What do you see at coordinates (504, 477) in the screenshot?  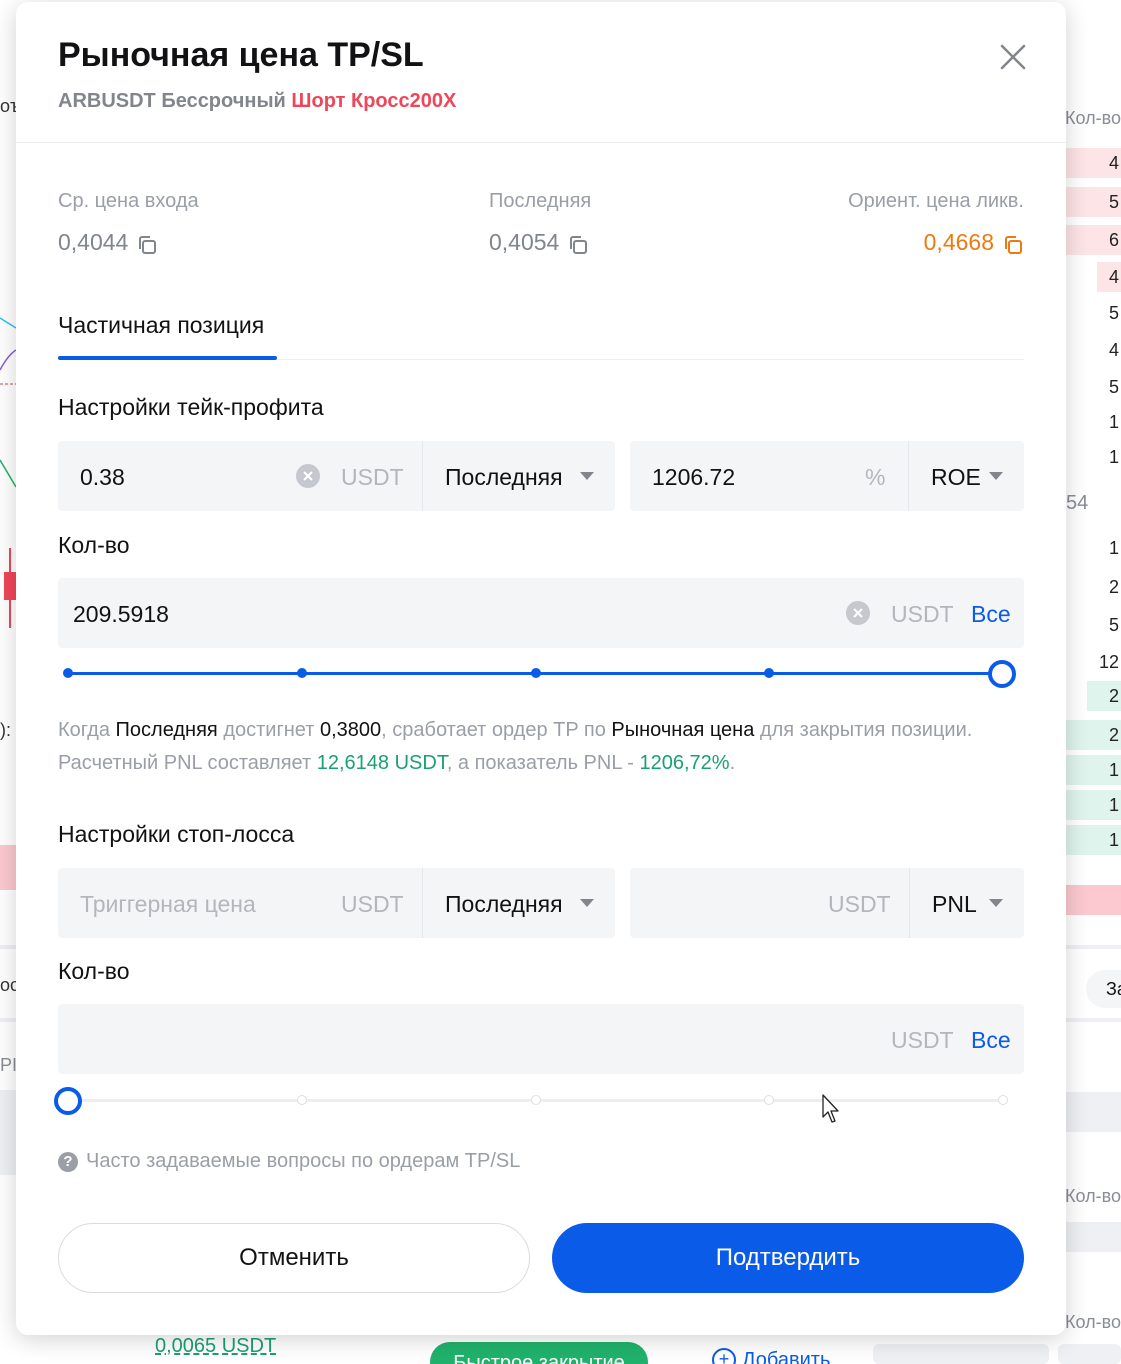 I see `tp-trigger-type-label: Последняя` at bounding box center [504, 477].